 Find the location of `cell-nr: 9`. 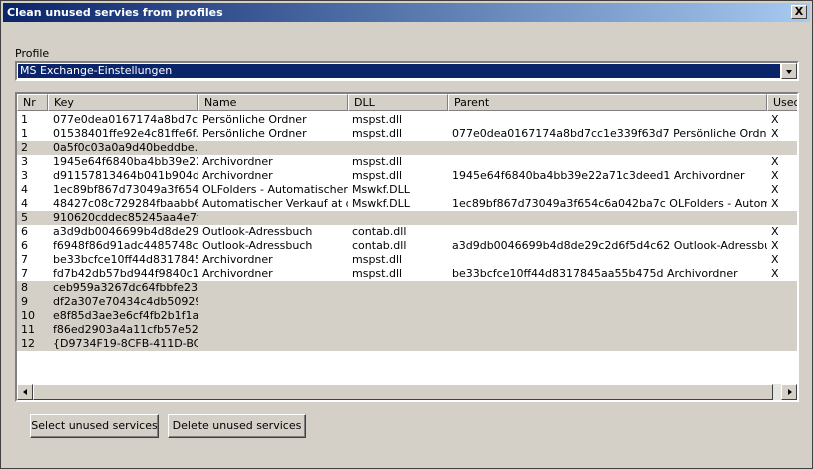

cell-nr: 9 is located at coordinates (24, 301).